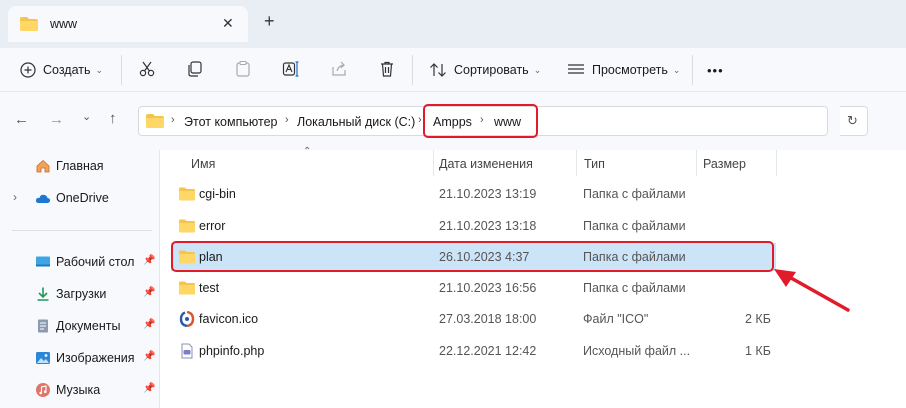 This screenshot has width=906, height=408. What do you see at coordinates (187, 319) in the screenshot?
I see `ico-file-icon` at bounding box center [187, 319].